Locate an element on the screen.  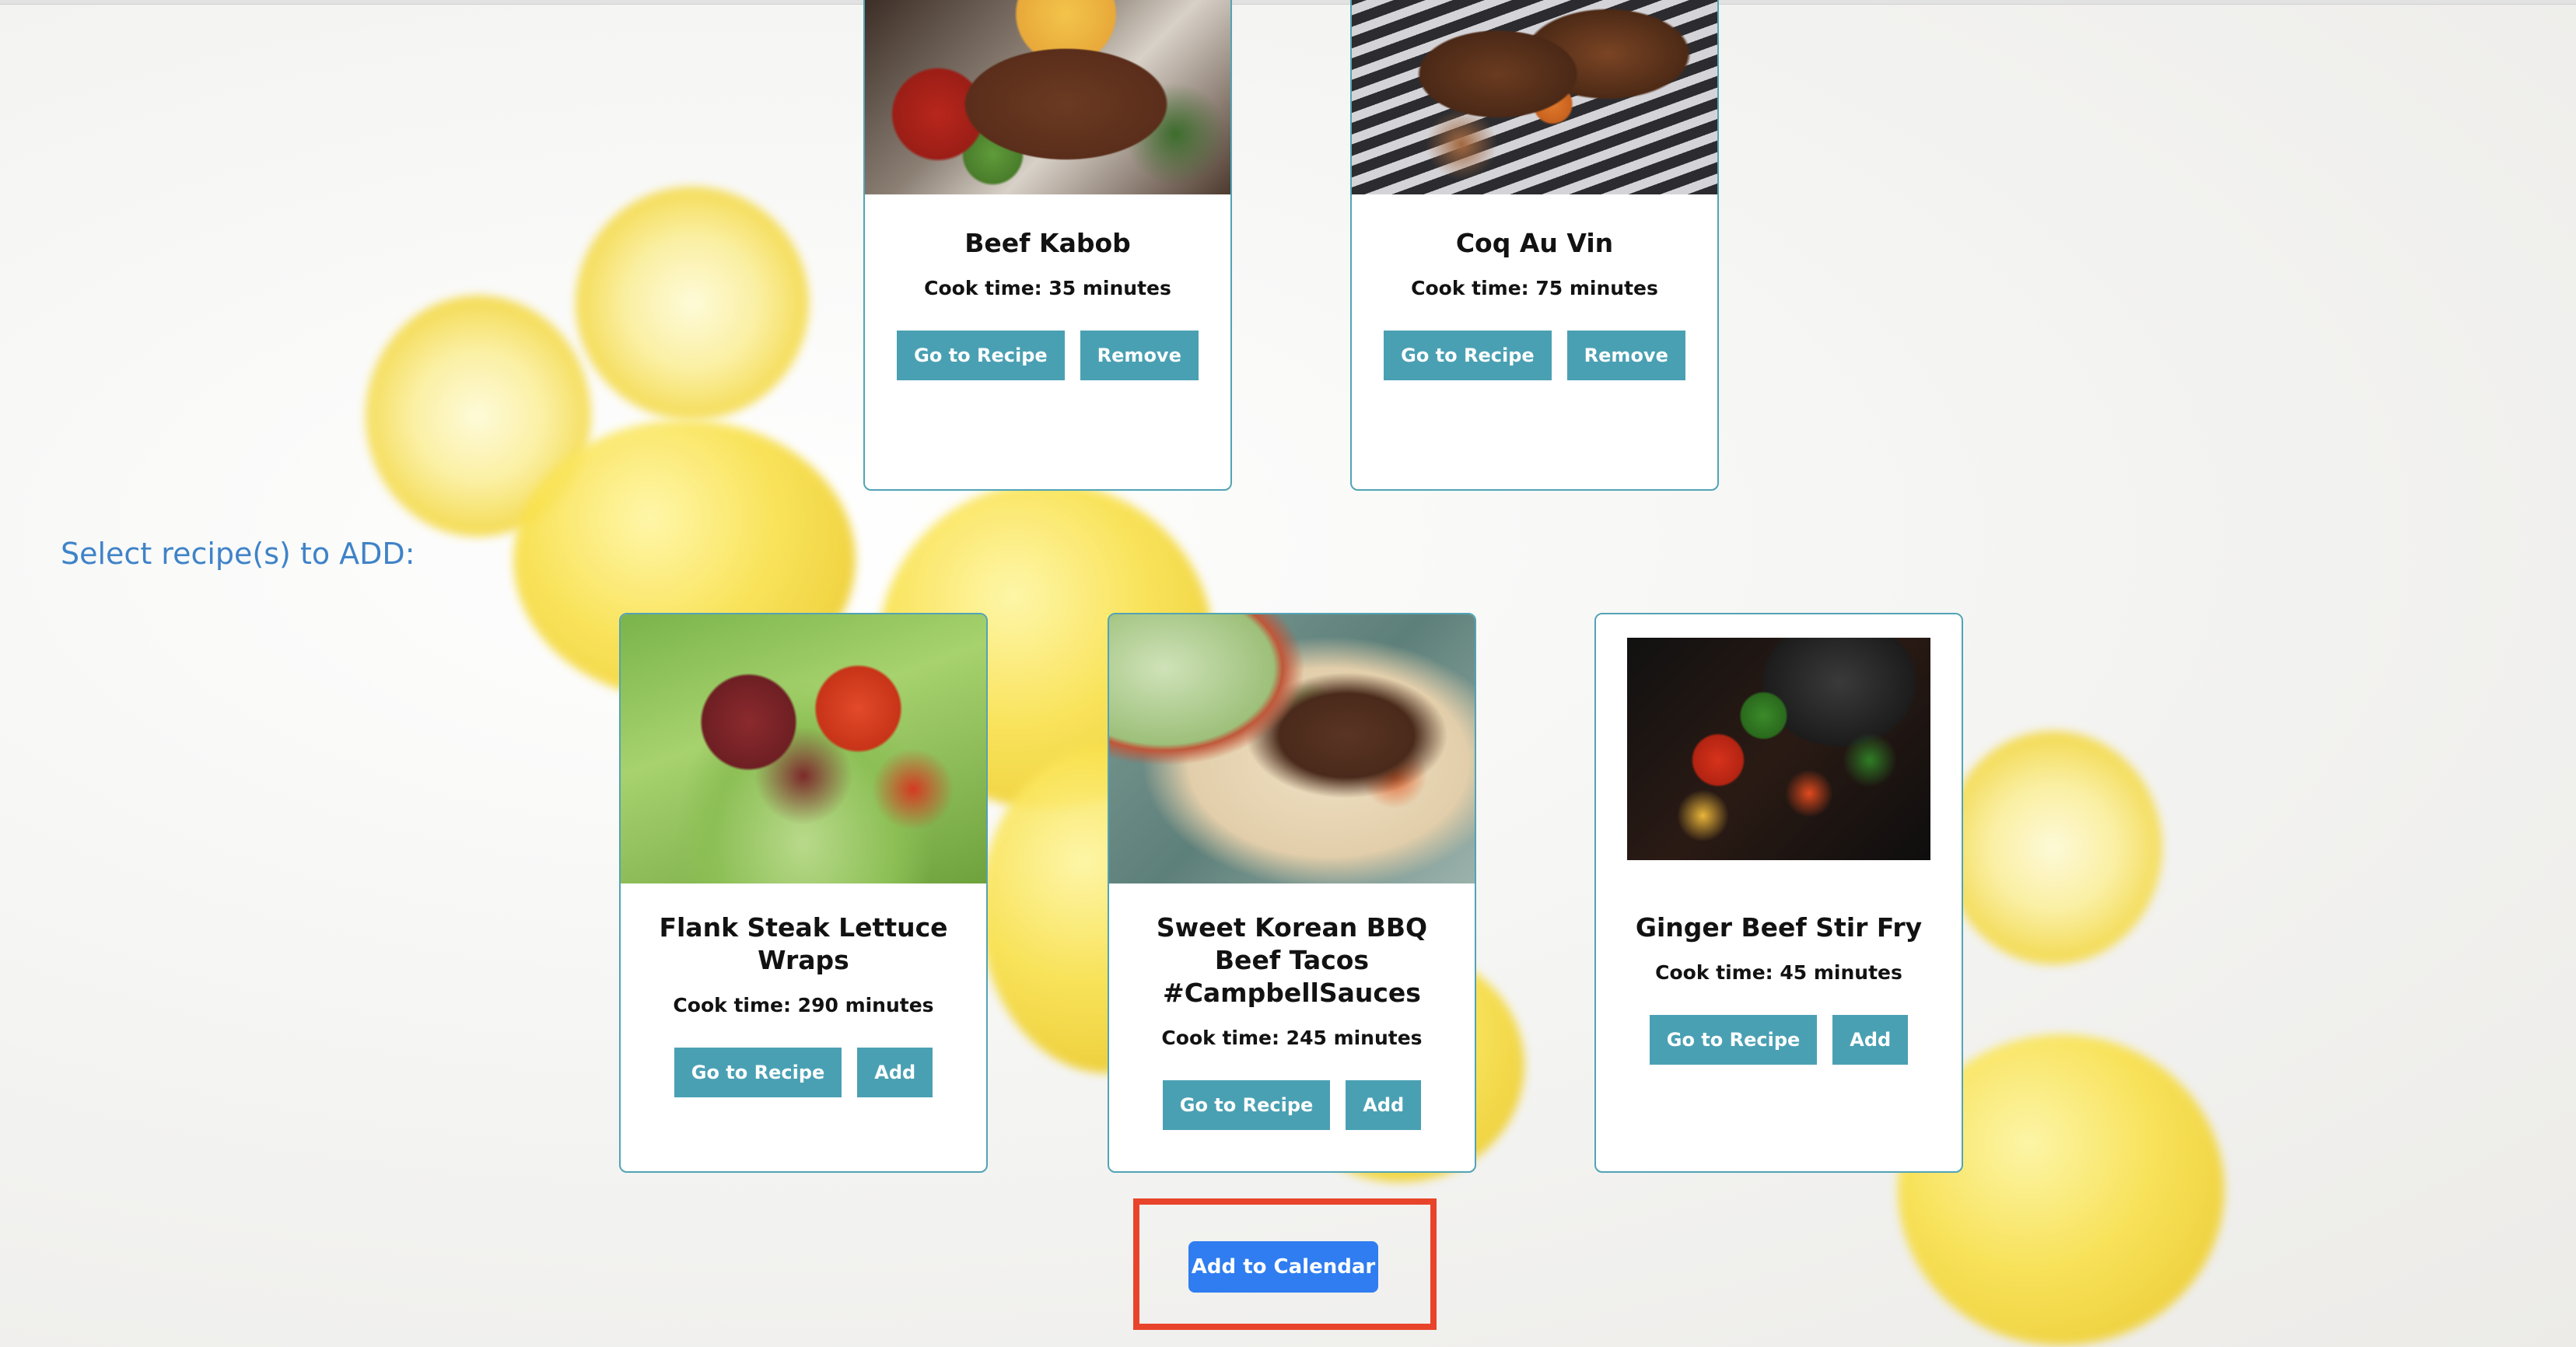
coq-au-vin-photo is located at coordinates (1535, 97).